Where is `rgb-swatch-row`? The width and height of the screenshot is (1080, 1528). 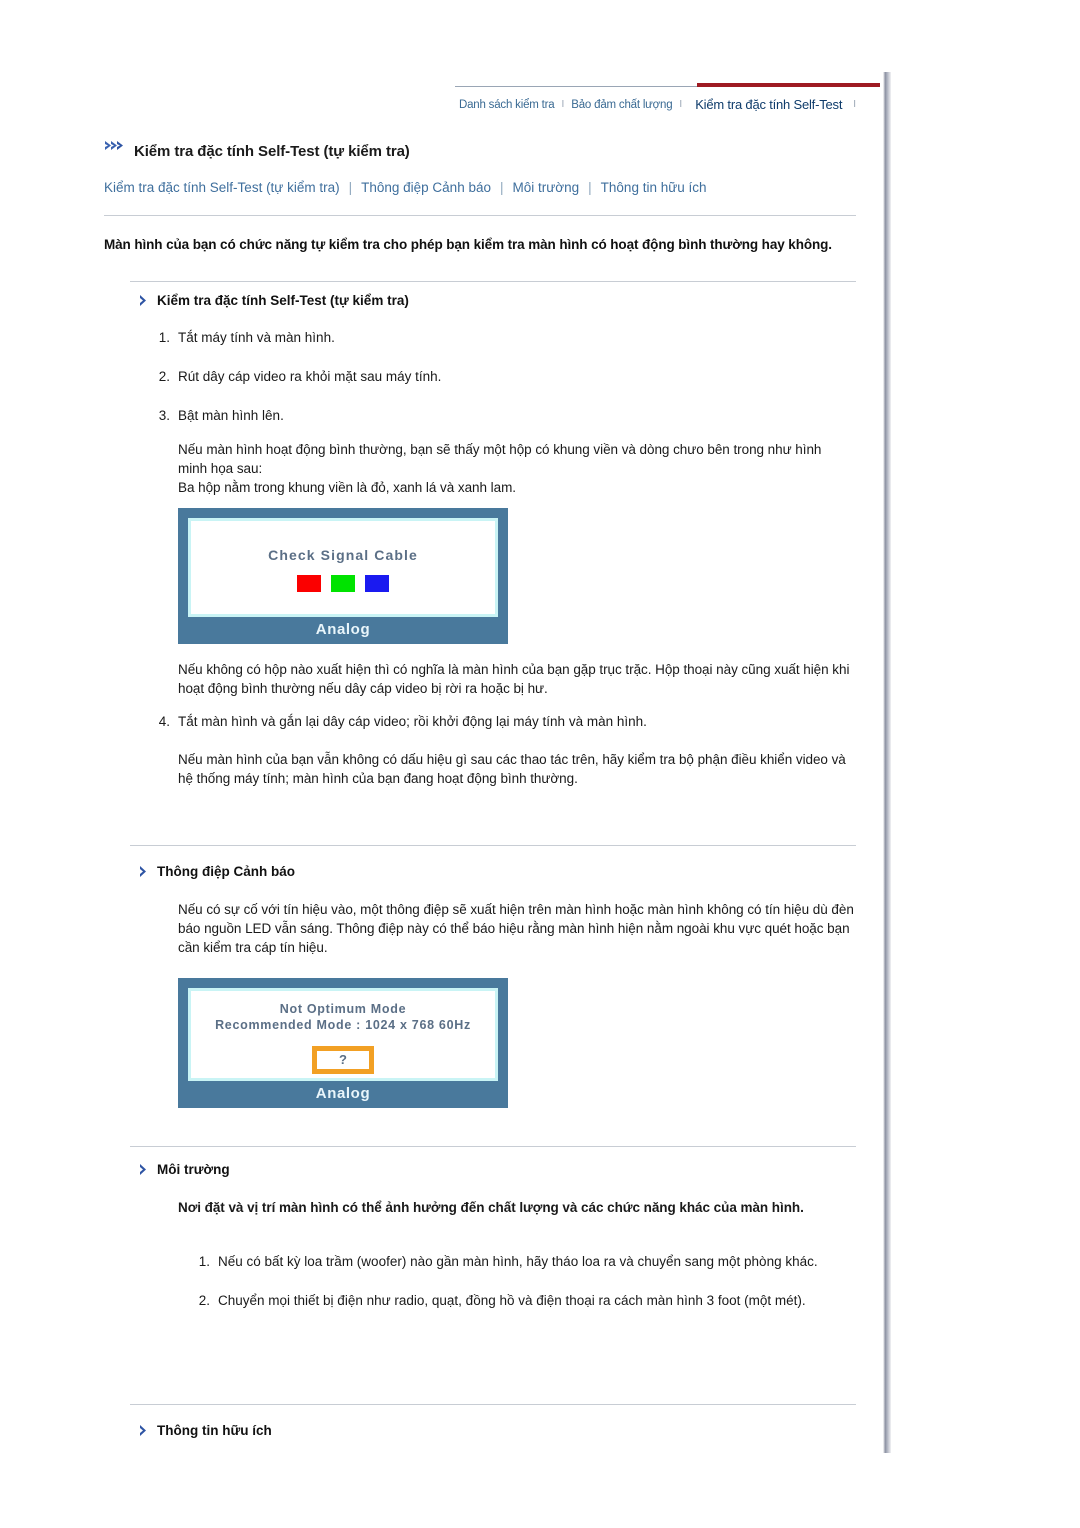
rgb-swatch-row is located at coordinates (343, 577).